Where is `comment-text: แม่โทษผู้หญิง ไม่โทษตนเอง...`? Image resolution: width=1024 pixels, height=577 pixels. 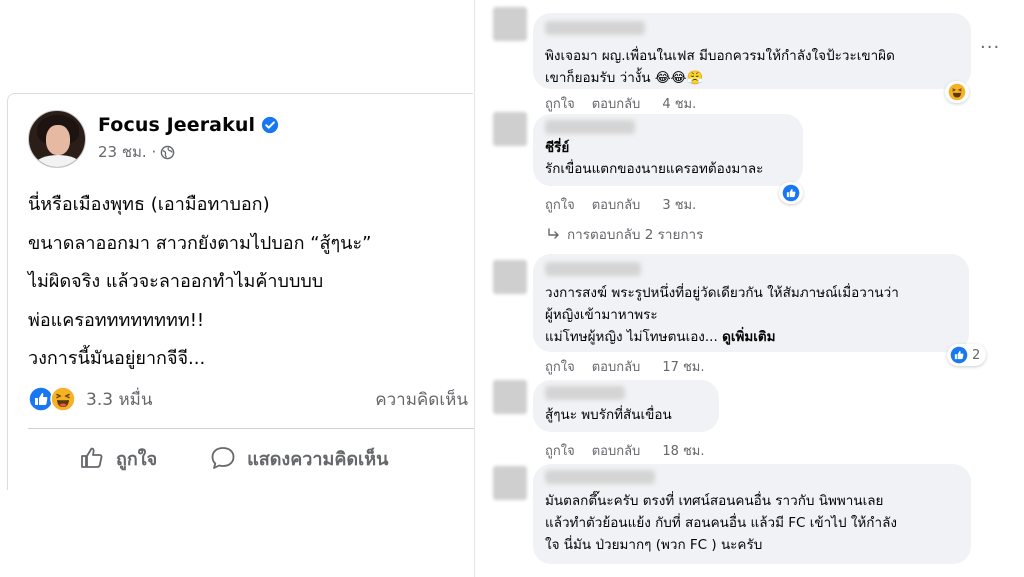
comment-text: แม่โทษผู้หญิง ไม่โทษตนเอง... is located at coordinates (631, 337).